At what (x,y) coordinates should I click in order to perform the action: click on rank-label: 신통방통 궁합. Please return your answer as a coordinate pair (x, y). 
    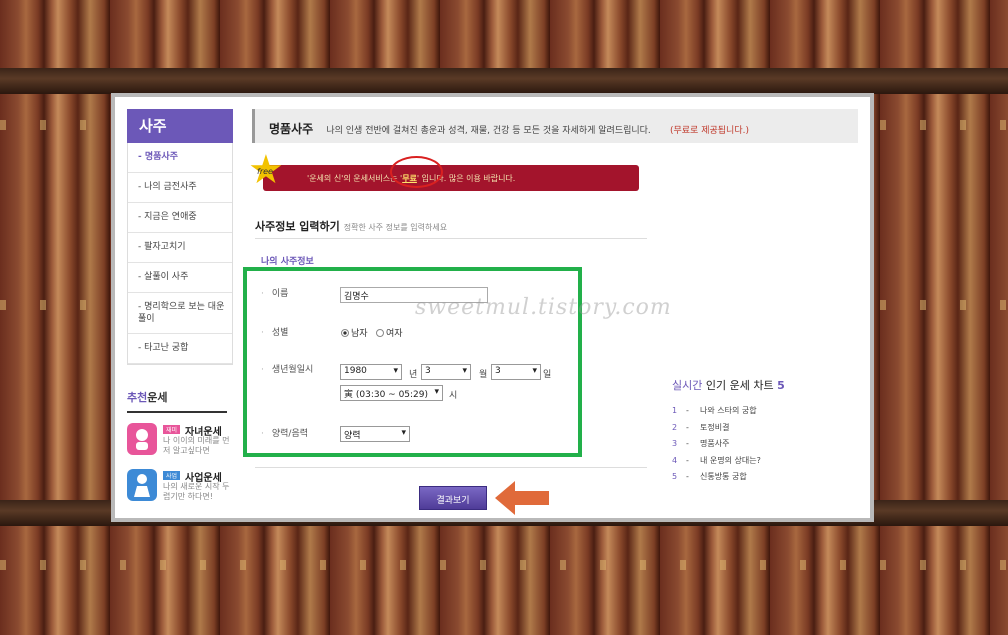
    Looking at the image, I should click on (723, 476).